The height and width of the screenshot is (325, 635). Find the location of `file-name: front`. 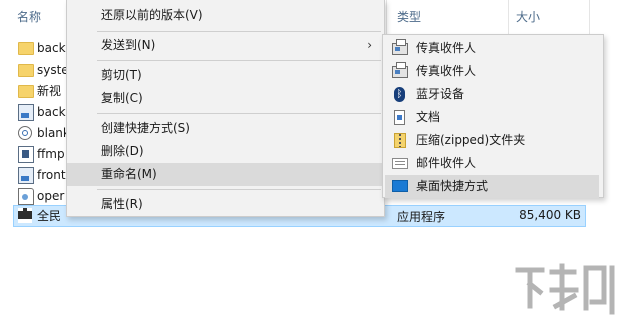

file-name: front is located at coordinates (51, 175).